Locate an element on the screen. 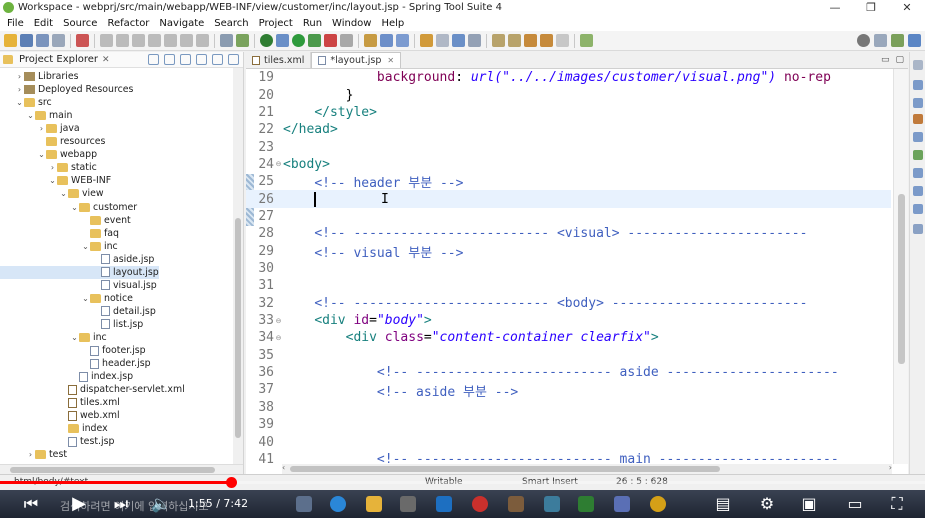  file-explorer-icon is located at coordinates (374, 504).